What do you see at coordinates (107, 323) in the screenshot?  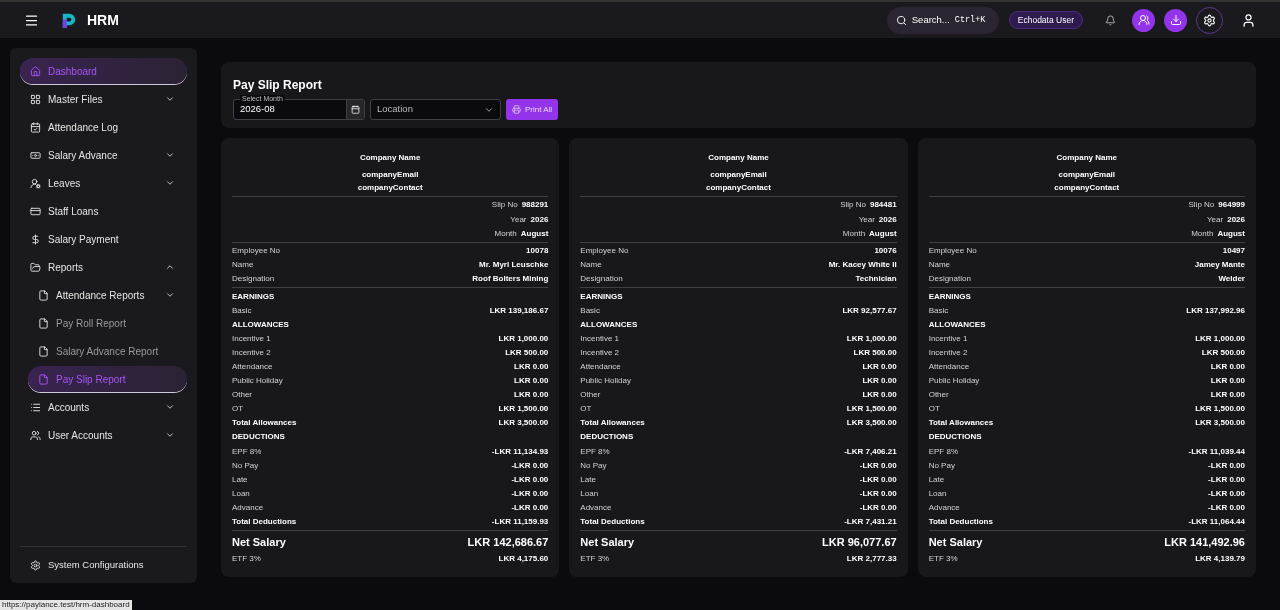 I see `sidebar-item: Pay Roll Report` at bounding box center [107, 323].